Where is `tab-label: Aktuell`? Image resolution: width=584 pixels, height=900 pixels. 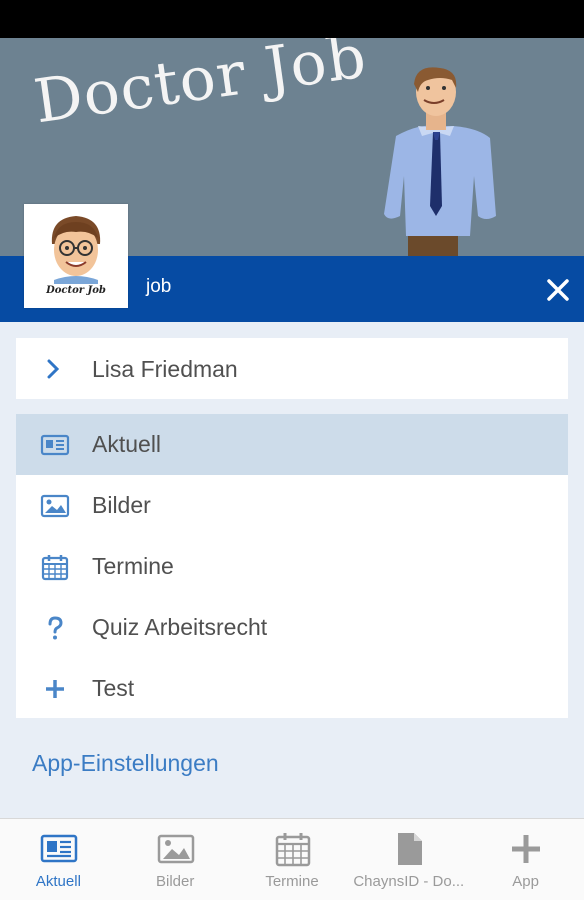 tab-label: Aktuell is located at coordinates (58, 881).